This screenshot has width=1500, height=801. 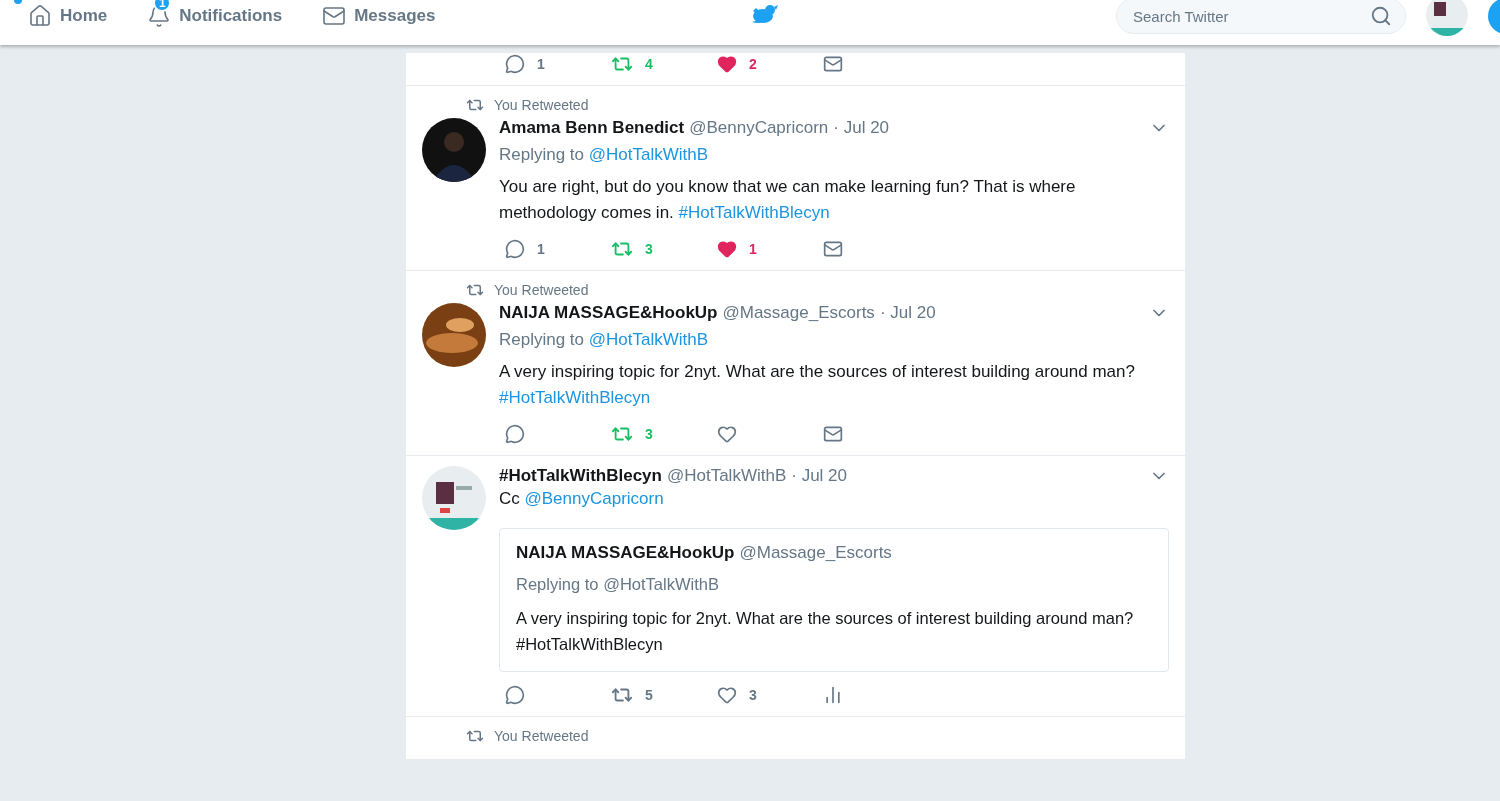 I want to click on like-count: 1, so click(x=753, y=249).